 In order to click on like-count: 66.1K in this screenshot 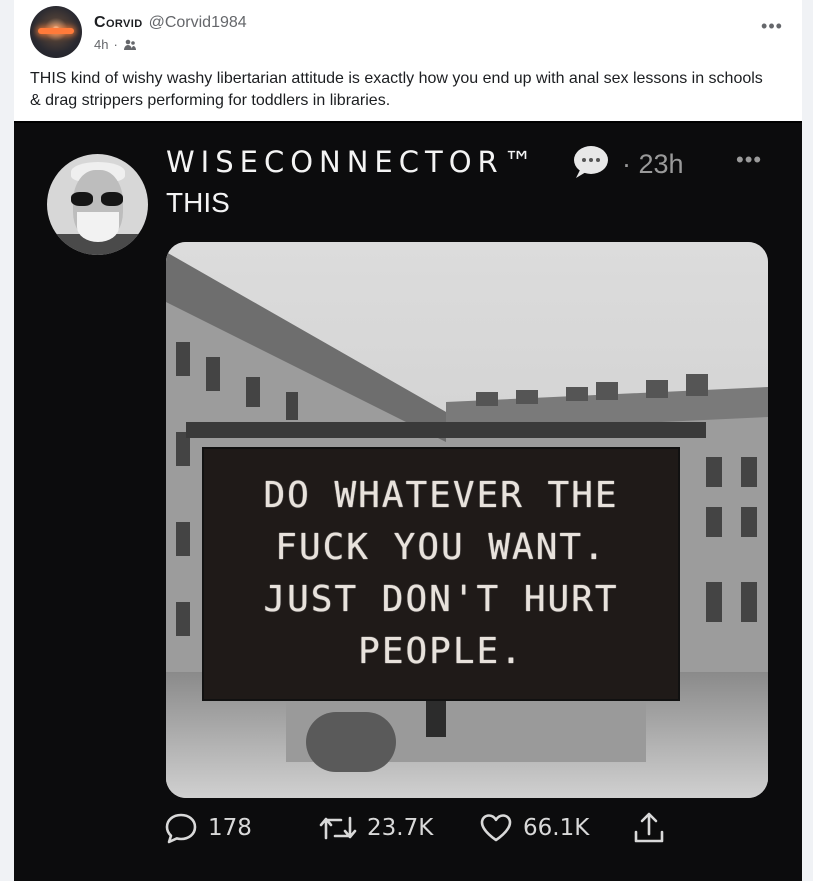, I will do `click(556, 828)`.